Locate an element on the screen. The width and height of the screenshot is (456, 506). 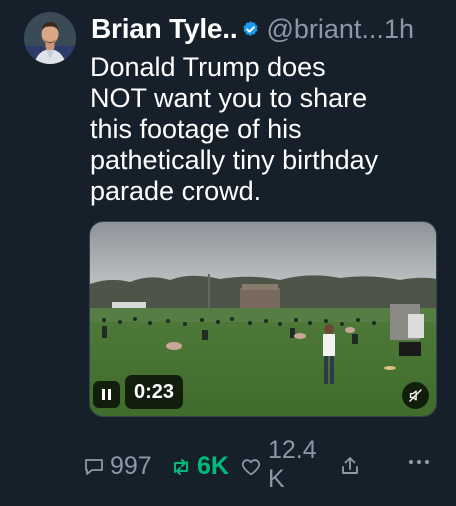
retweet-button: 6K is located at coordinates (199, 466).